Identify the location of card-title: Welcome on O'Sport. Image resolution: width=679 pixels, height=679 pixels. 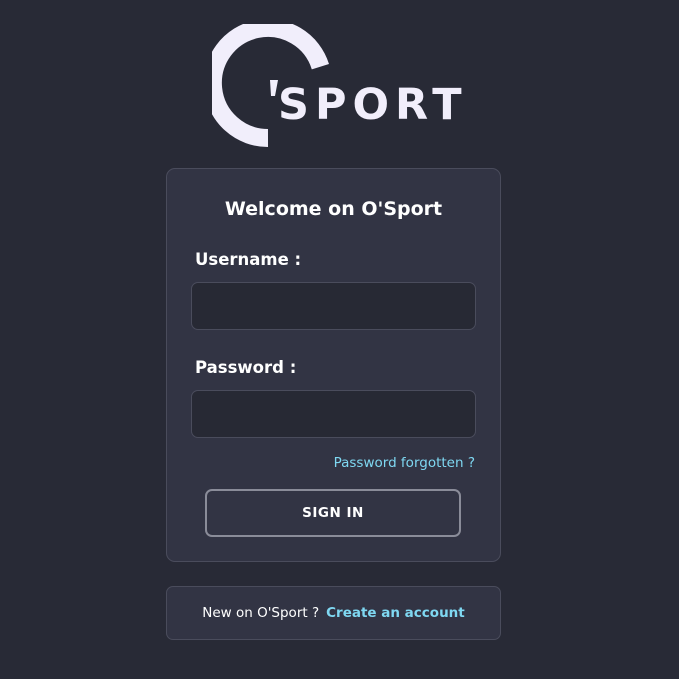
(333, 209).